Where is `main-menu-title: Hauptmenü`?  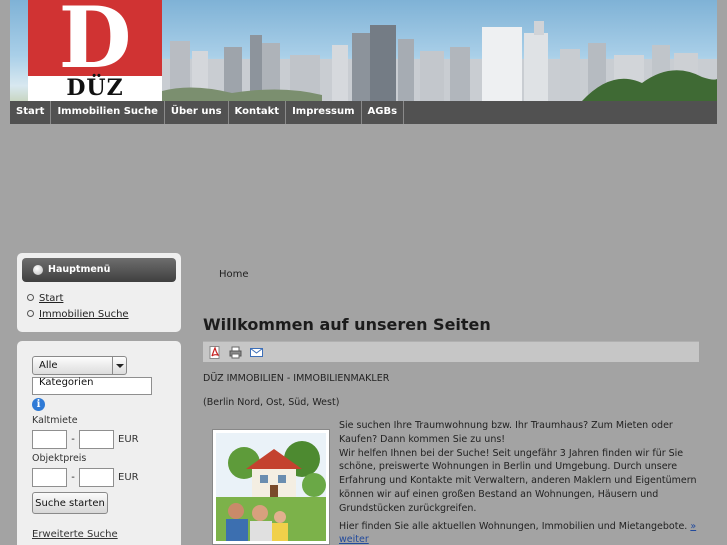 main-menu-title: Hauptmenü is located at coordinates (79, 269).